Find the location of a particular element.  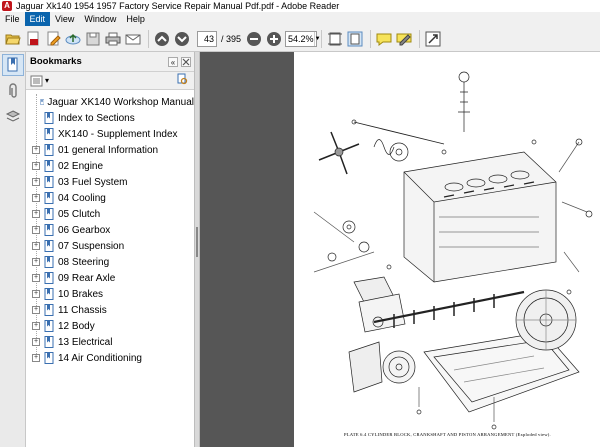

bookmark-item: Jaguar XK140 Workshop Manual is located at coordinates (110, 102).